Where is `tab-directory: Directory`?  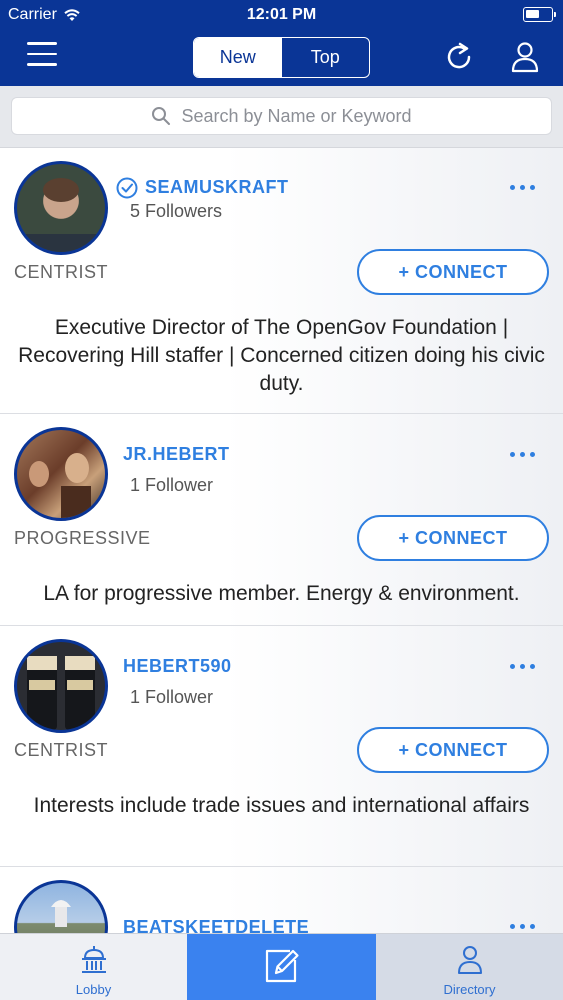 tab-directory: Directory is located at coordinates (469, 967).